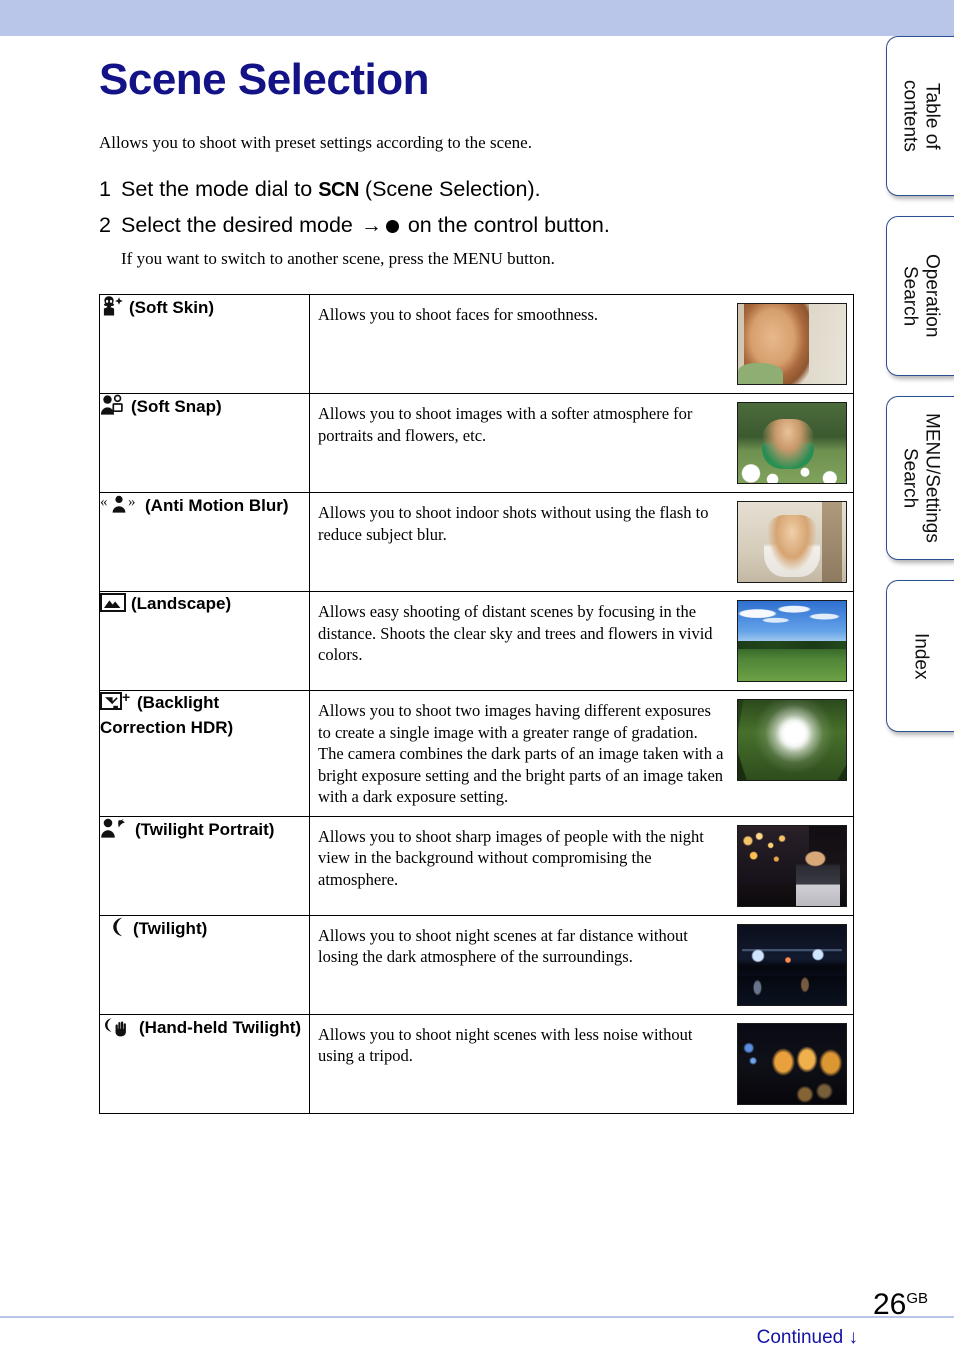 This screenshot has width=954, height=1369. Describe the element at coordinates (105, 225) in the screenshot. I see `step-2-number: 2` at that location.